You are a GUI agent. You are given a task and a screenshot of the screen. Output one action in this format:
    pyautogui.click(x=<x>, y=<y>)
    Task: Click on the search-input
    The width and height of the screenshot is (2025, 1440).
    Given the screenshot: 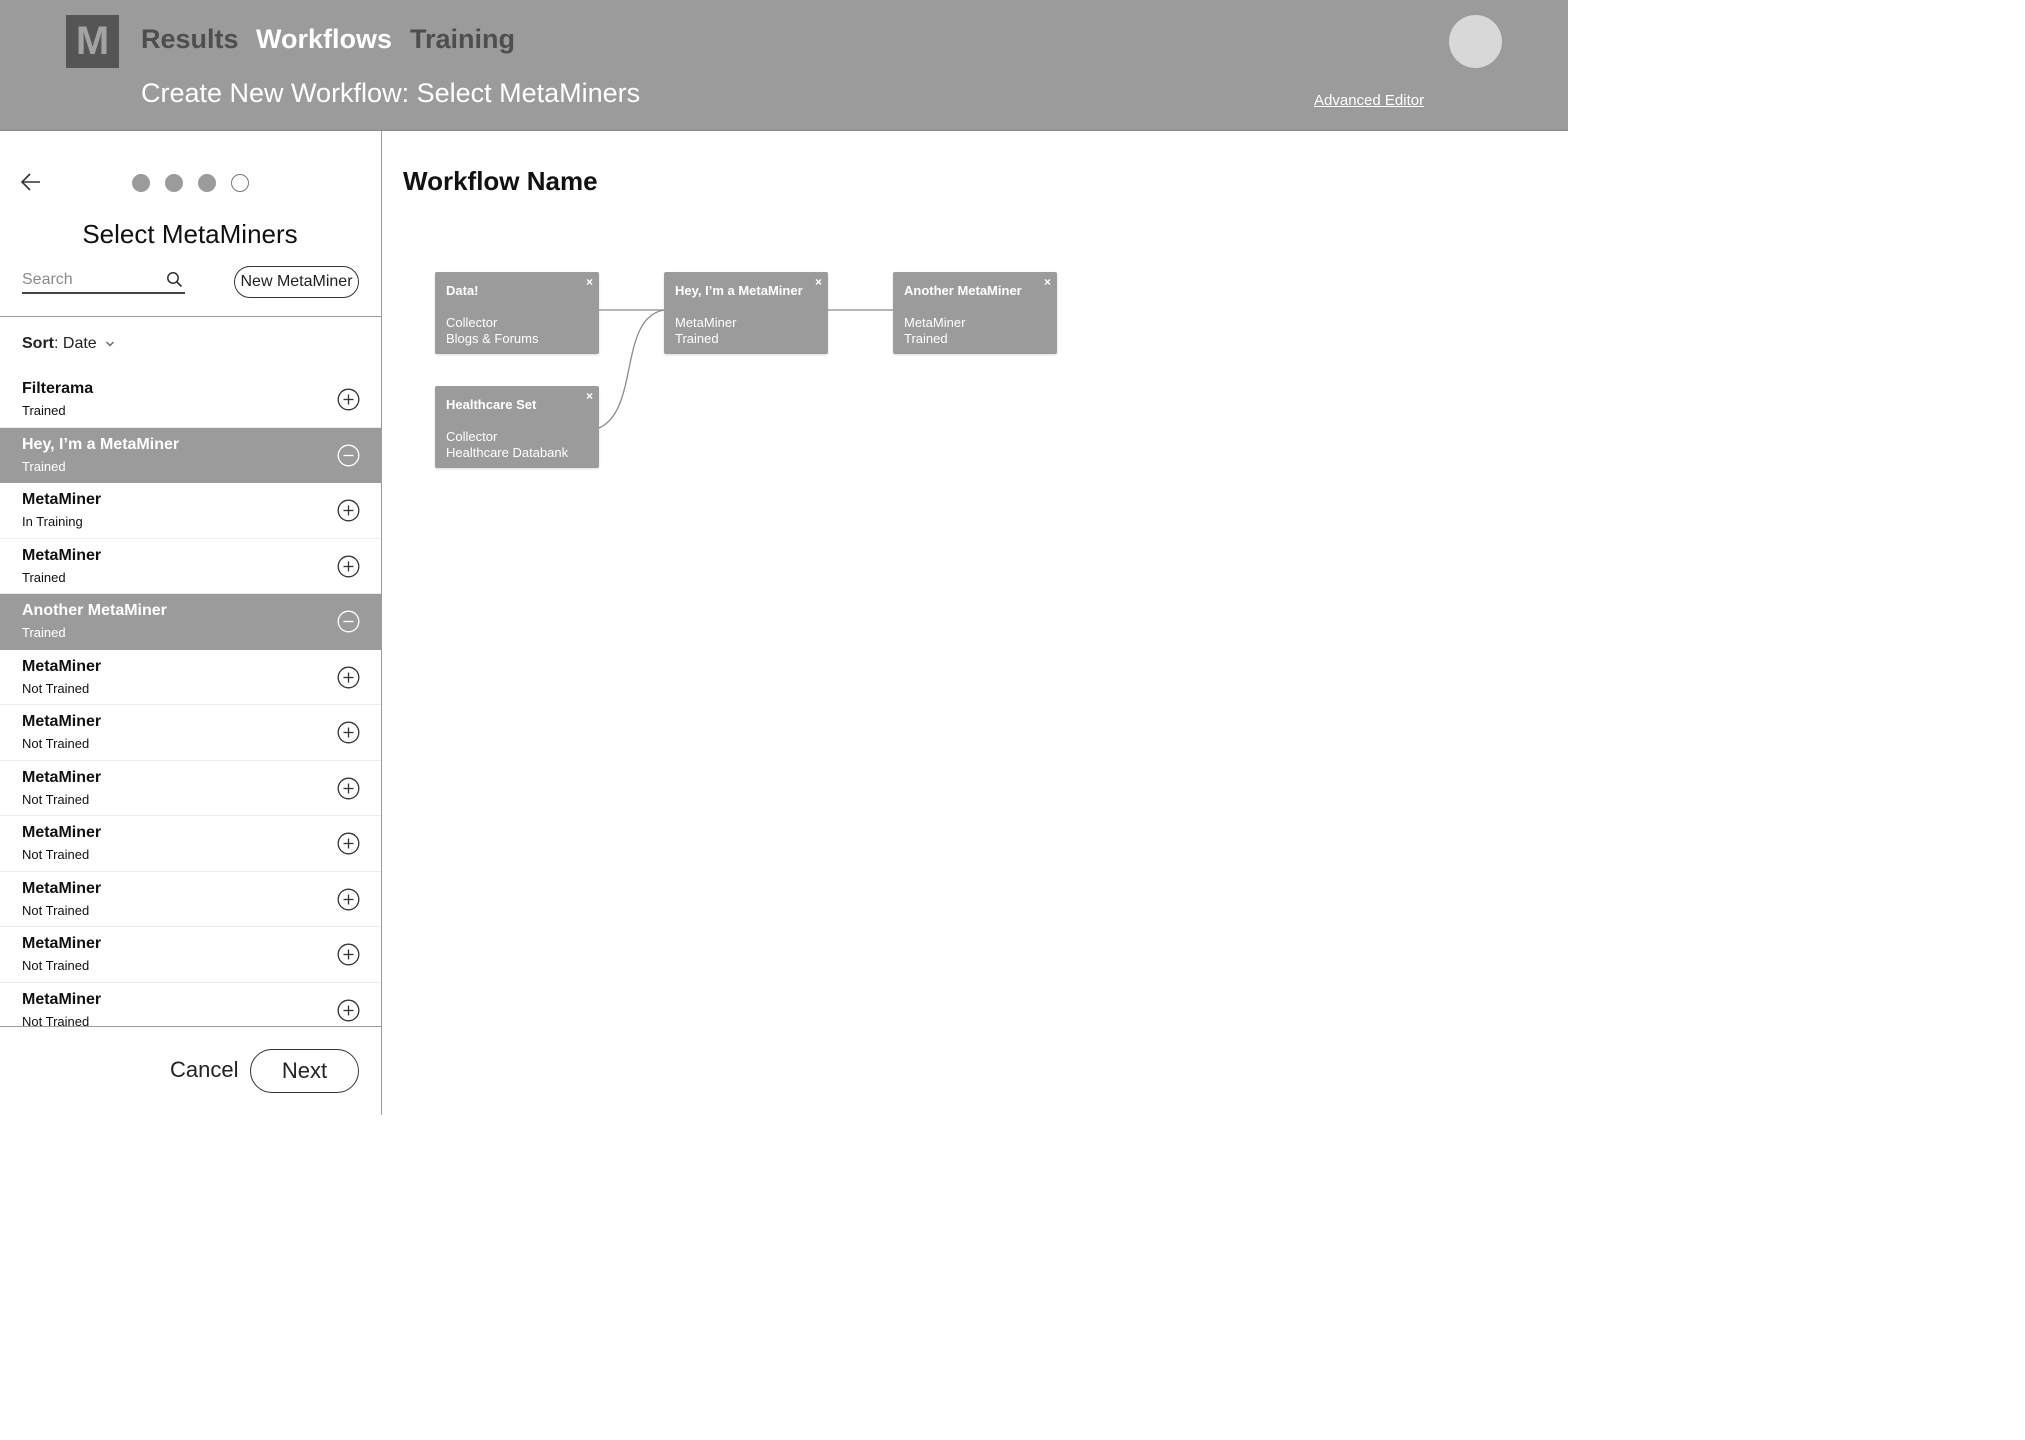 What is the action you would take?
    pyautogui.click(x=92, y=279)
    